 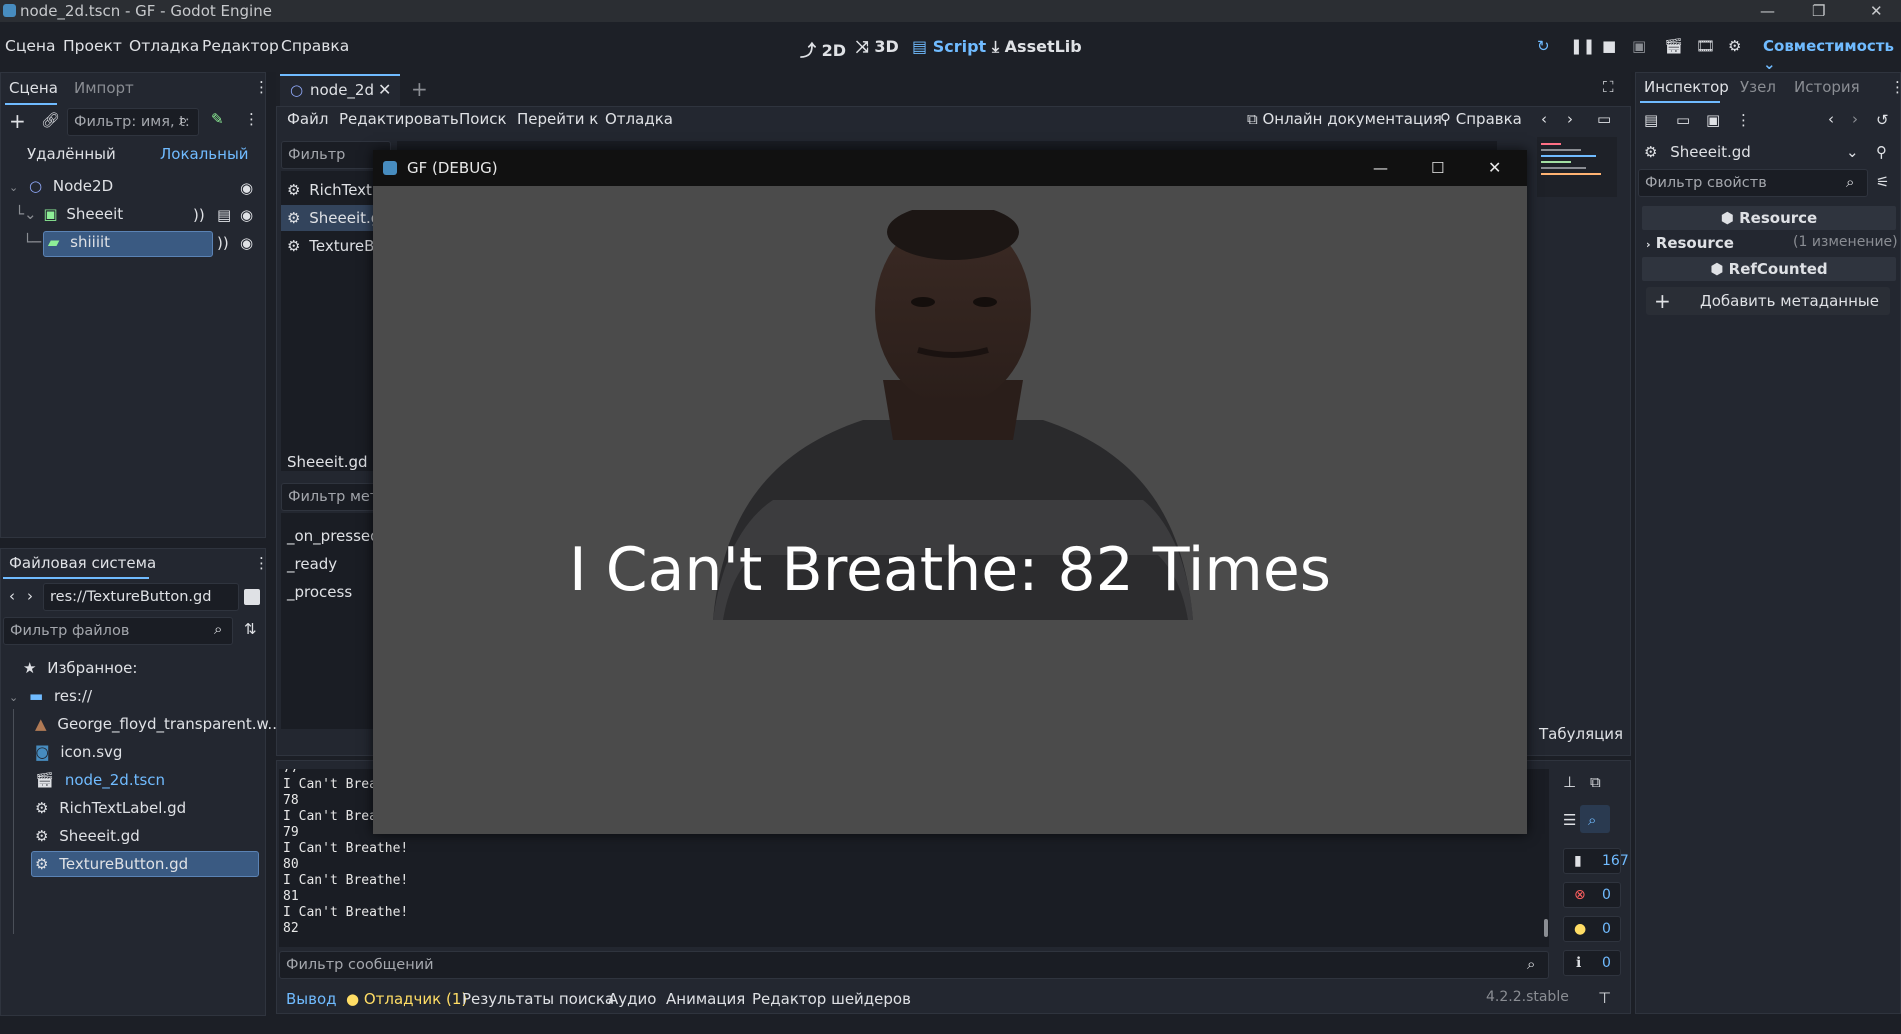 What do you see at coordinates (17, 121) in the screenshot?
I see `add-node-icon: +` at bounding box center [17, 121].